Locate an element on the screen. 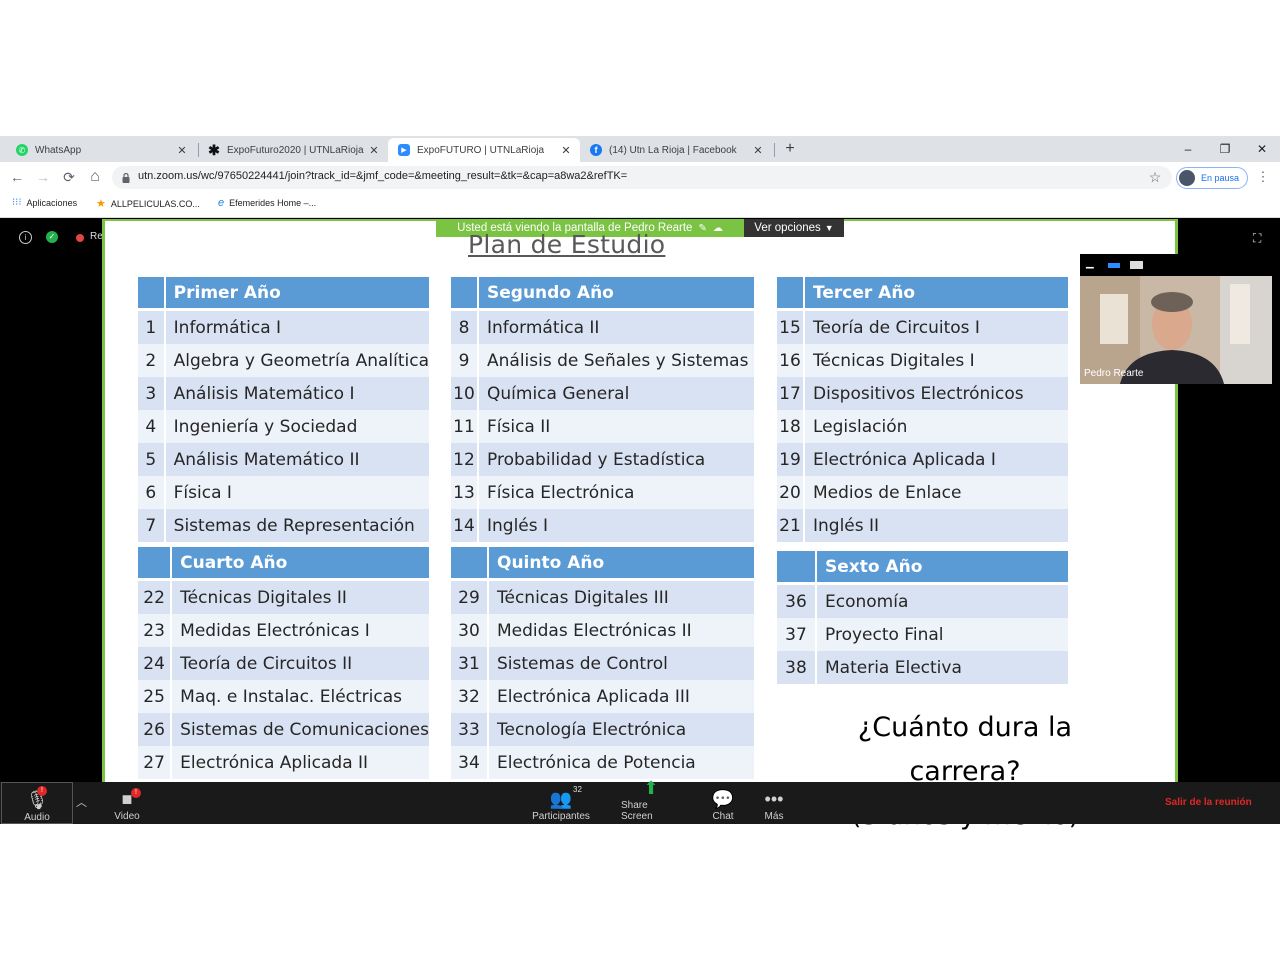 The image size is (1280, 960). star-icon: ★ is located at coordinates (101, 204).